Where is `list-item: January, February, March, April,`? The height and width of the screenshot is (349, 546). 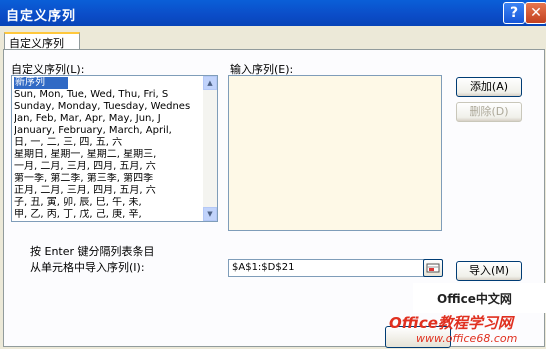
list-item: January, February, March, April, is located at coordinates (107, 131).